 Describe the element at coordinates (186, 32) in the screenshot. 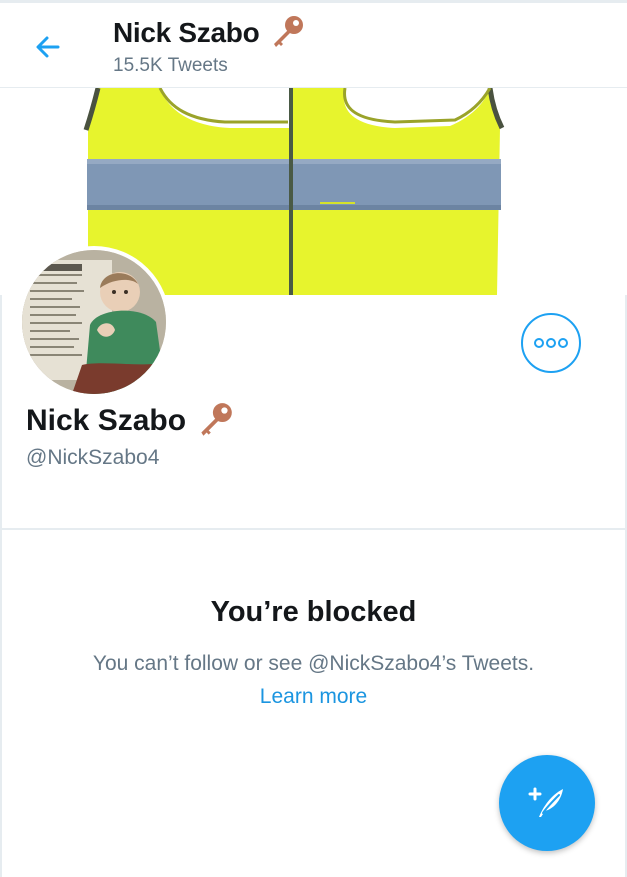

I see `header-name-text: Nick Szabo` at that location.